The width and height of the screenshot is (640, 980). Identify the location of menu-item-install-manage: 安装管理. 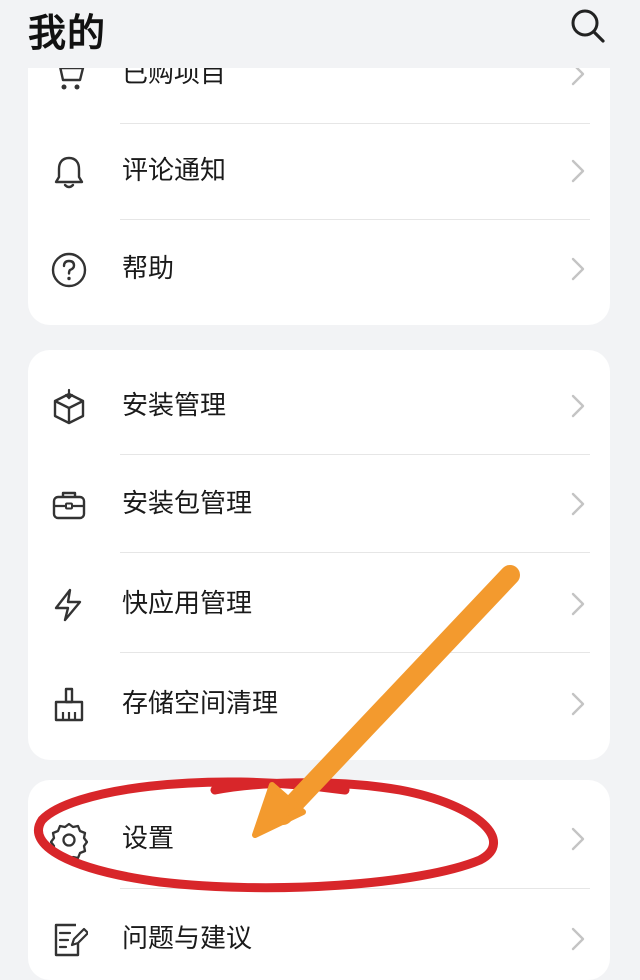
(319, 406).